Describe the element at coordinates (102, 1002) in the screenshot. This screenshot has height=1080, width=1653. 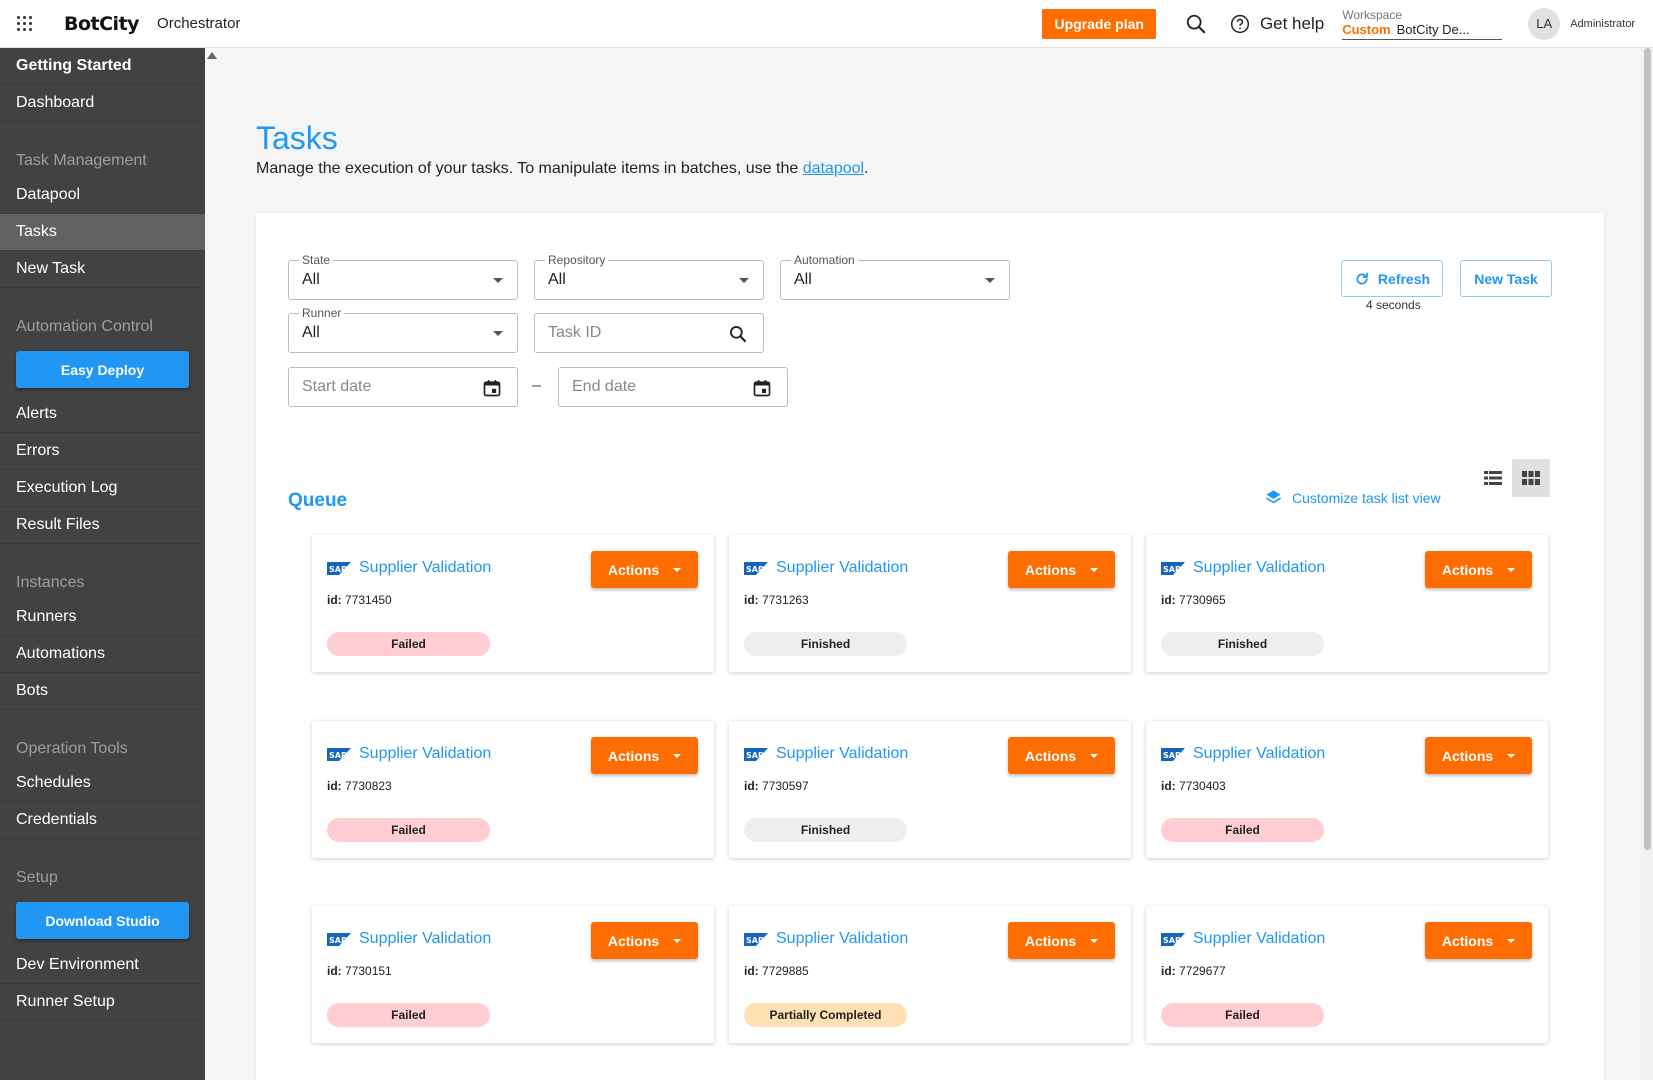
I see `sidebar-item-runner-setup: Runner Setup` at that location.